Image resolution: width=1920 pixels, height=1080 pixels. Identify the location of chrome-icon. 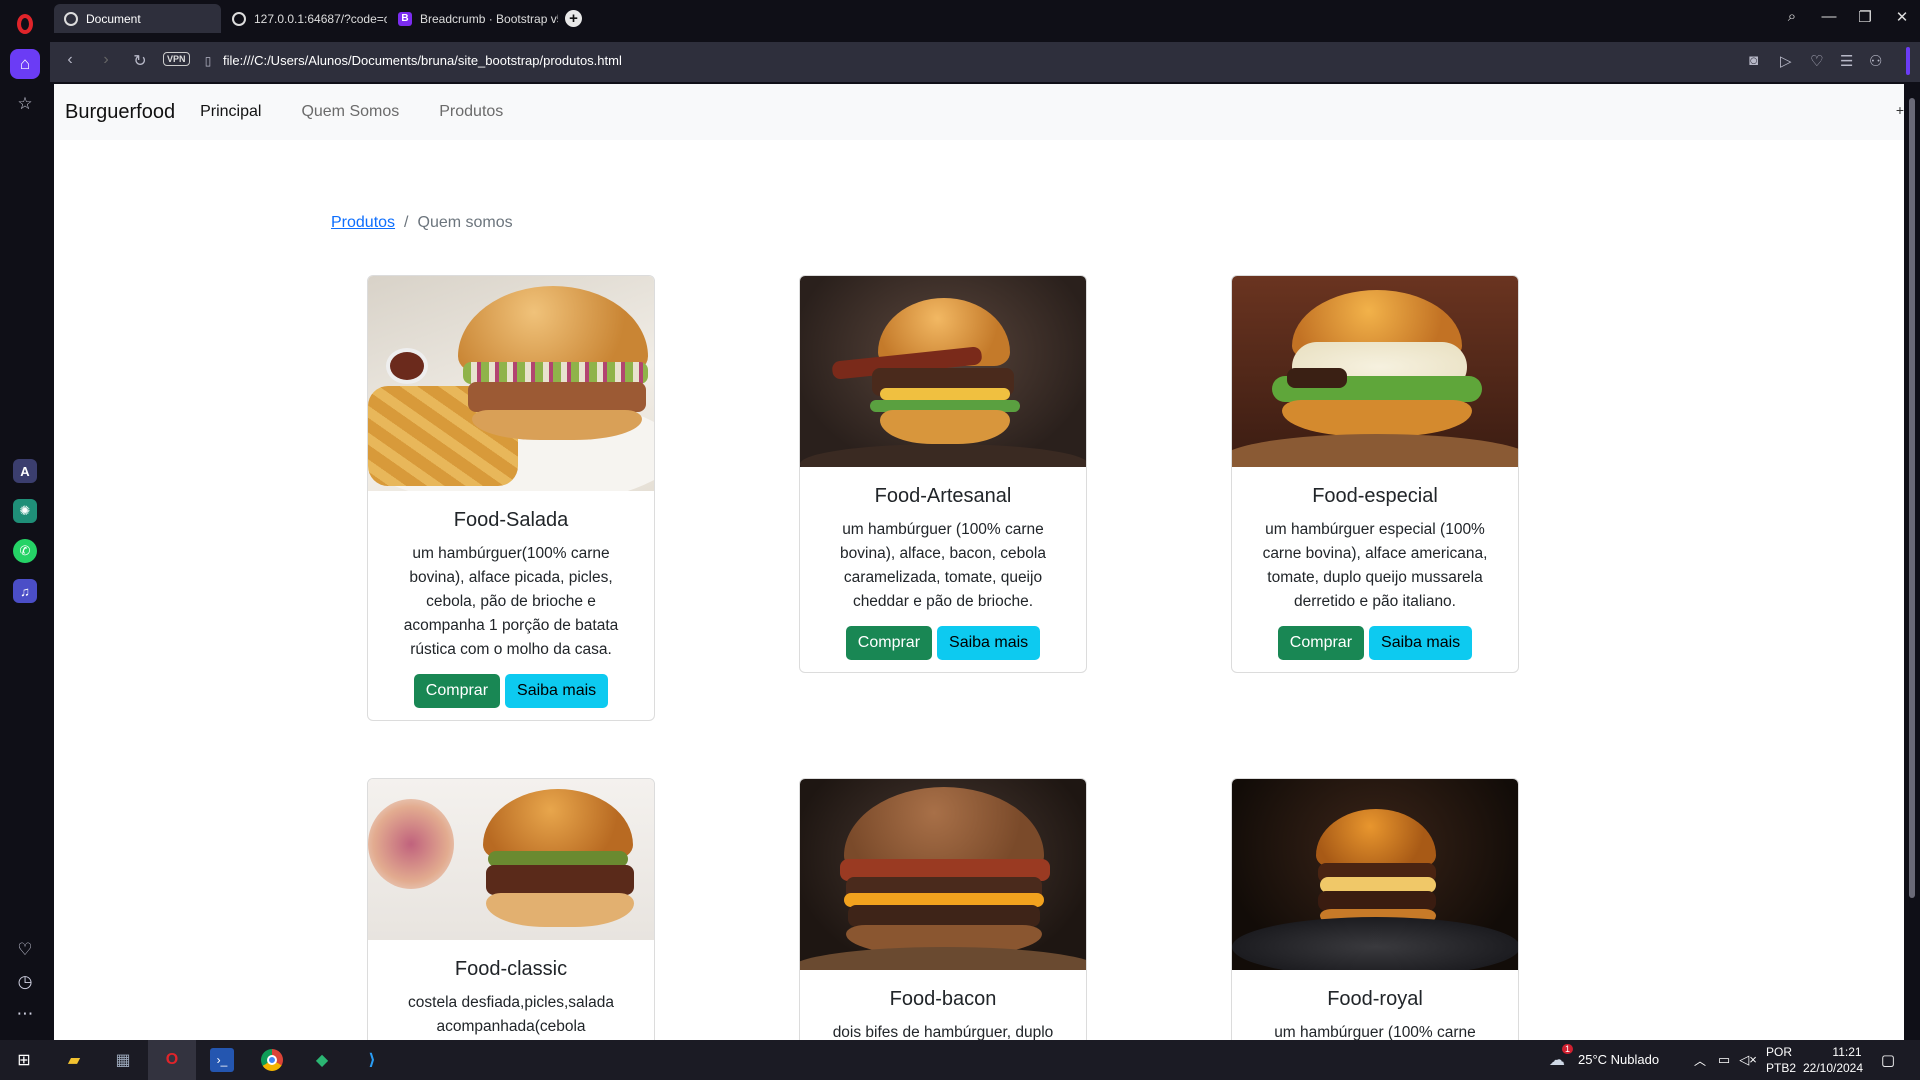
(272, 1060).